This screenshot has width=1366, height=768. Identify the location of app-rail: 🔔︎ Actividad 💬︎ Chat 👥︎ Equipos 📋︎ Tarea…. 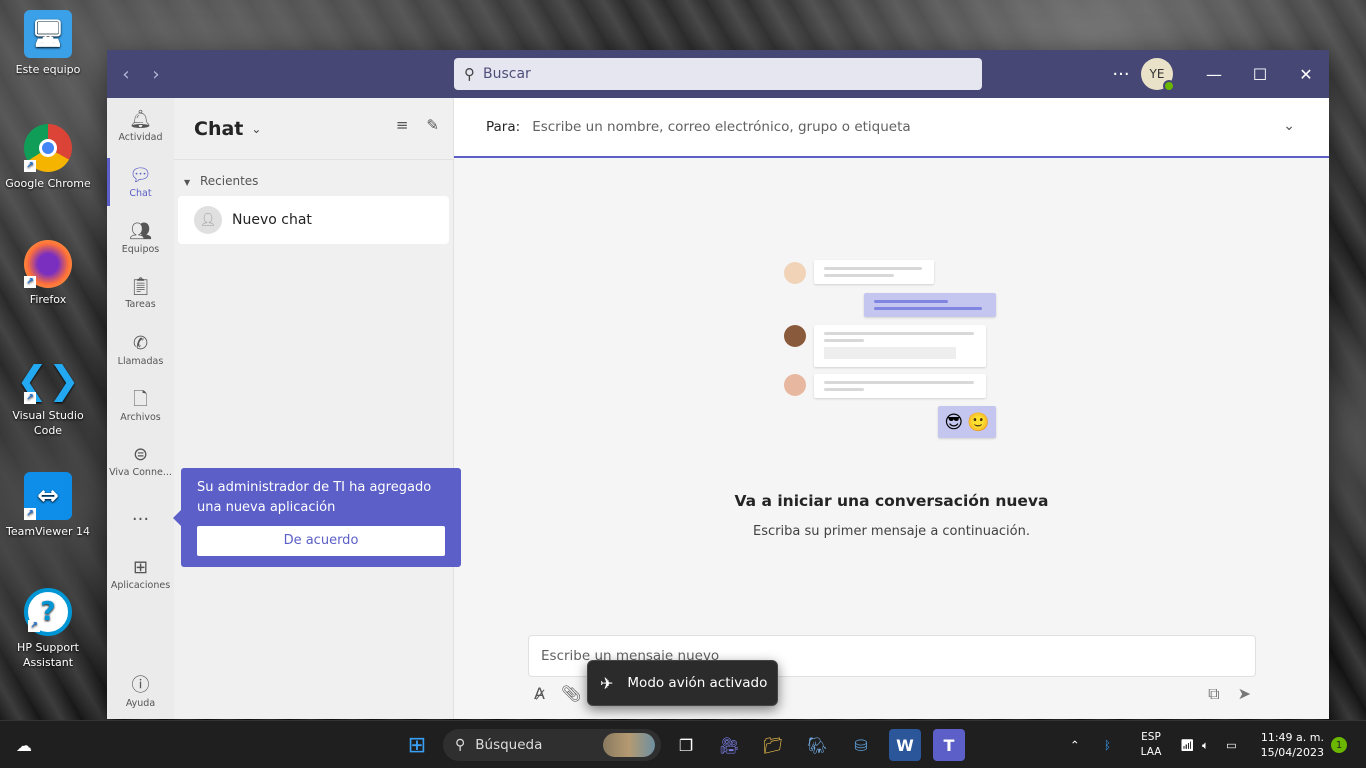
(140, 408).